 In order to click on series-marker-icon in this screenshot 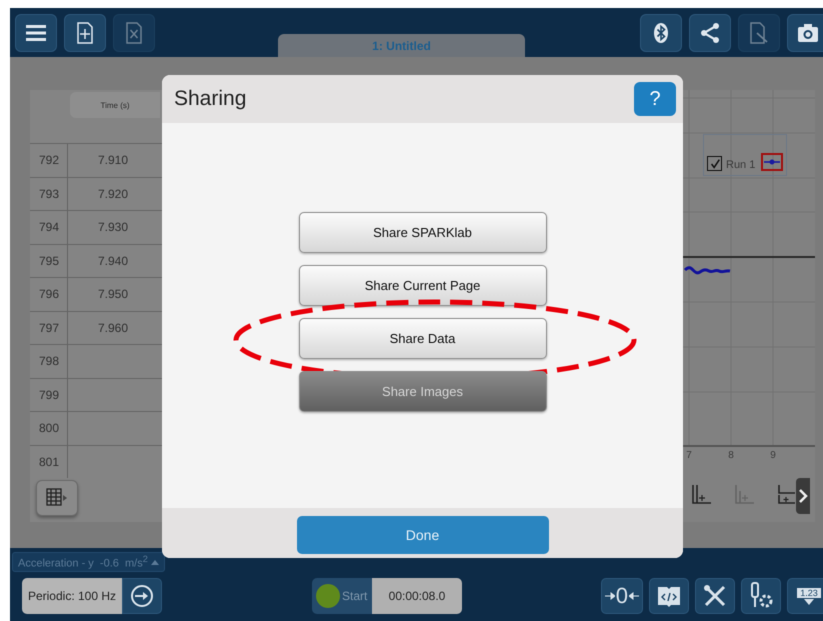, I will do `click(772, 162)`.